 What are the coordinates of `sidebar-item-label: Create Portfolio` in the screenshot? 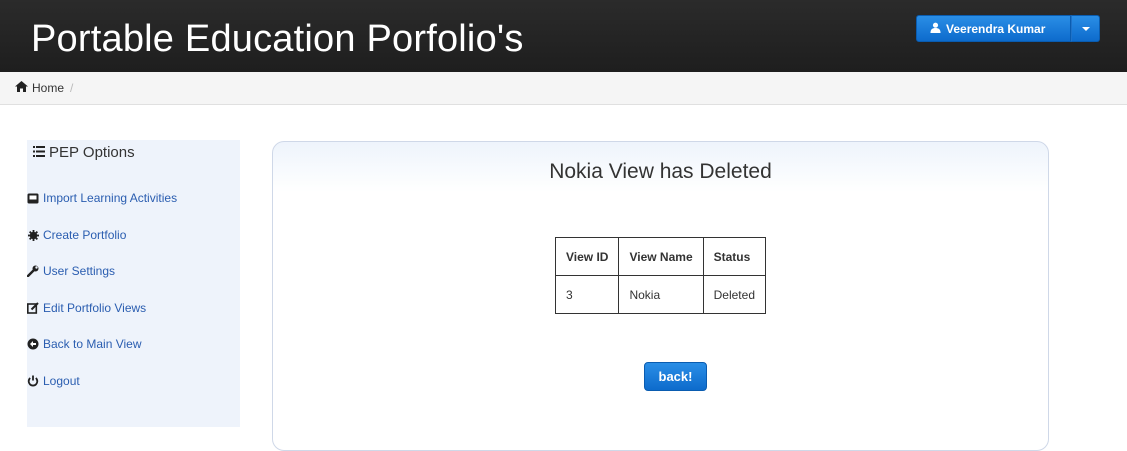 It's located at (85, 235).